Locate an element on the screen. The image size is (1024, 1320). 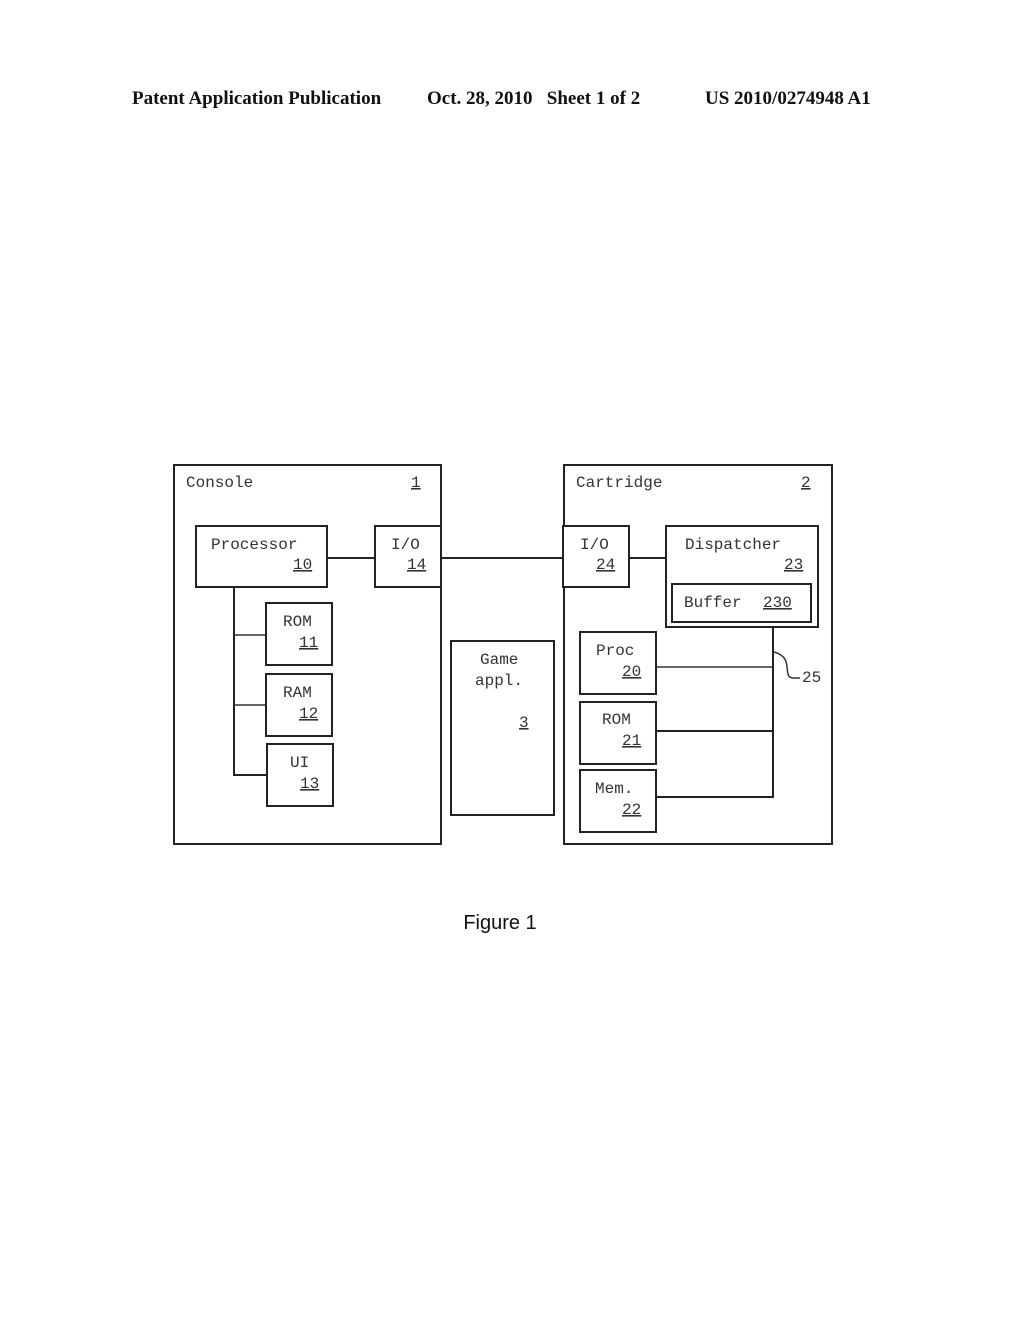
game-app-label-1: Game is located at coordinates (499, 660).